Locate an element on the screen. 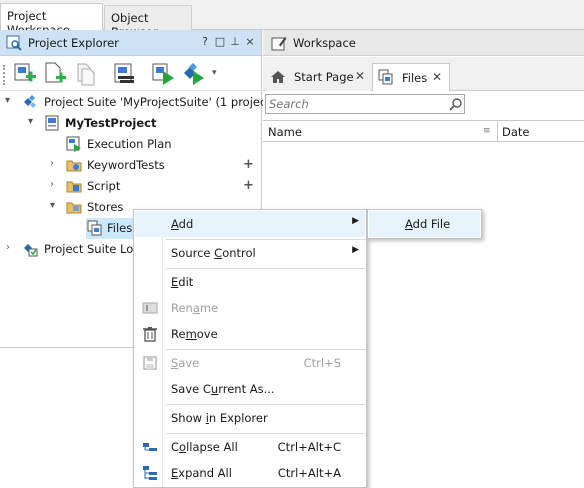 Image resolution: width=584 pixels, height=488 pixels. rename-icon is located at coordinates (150, 308).